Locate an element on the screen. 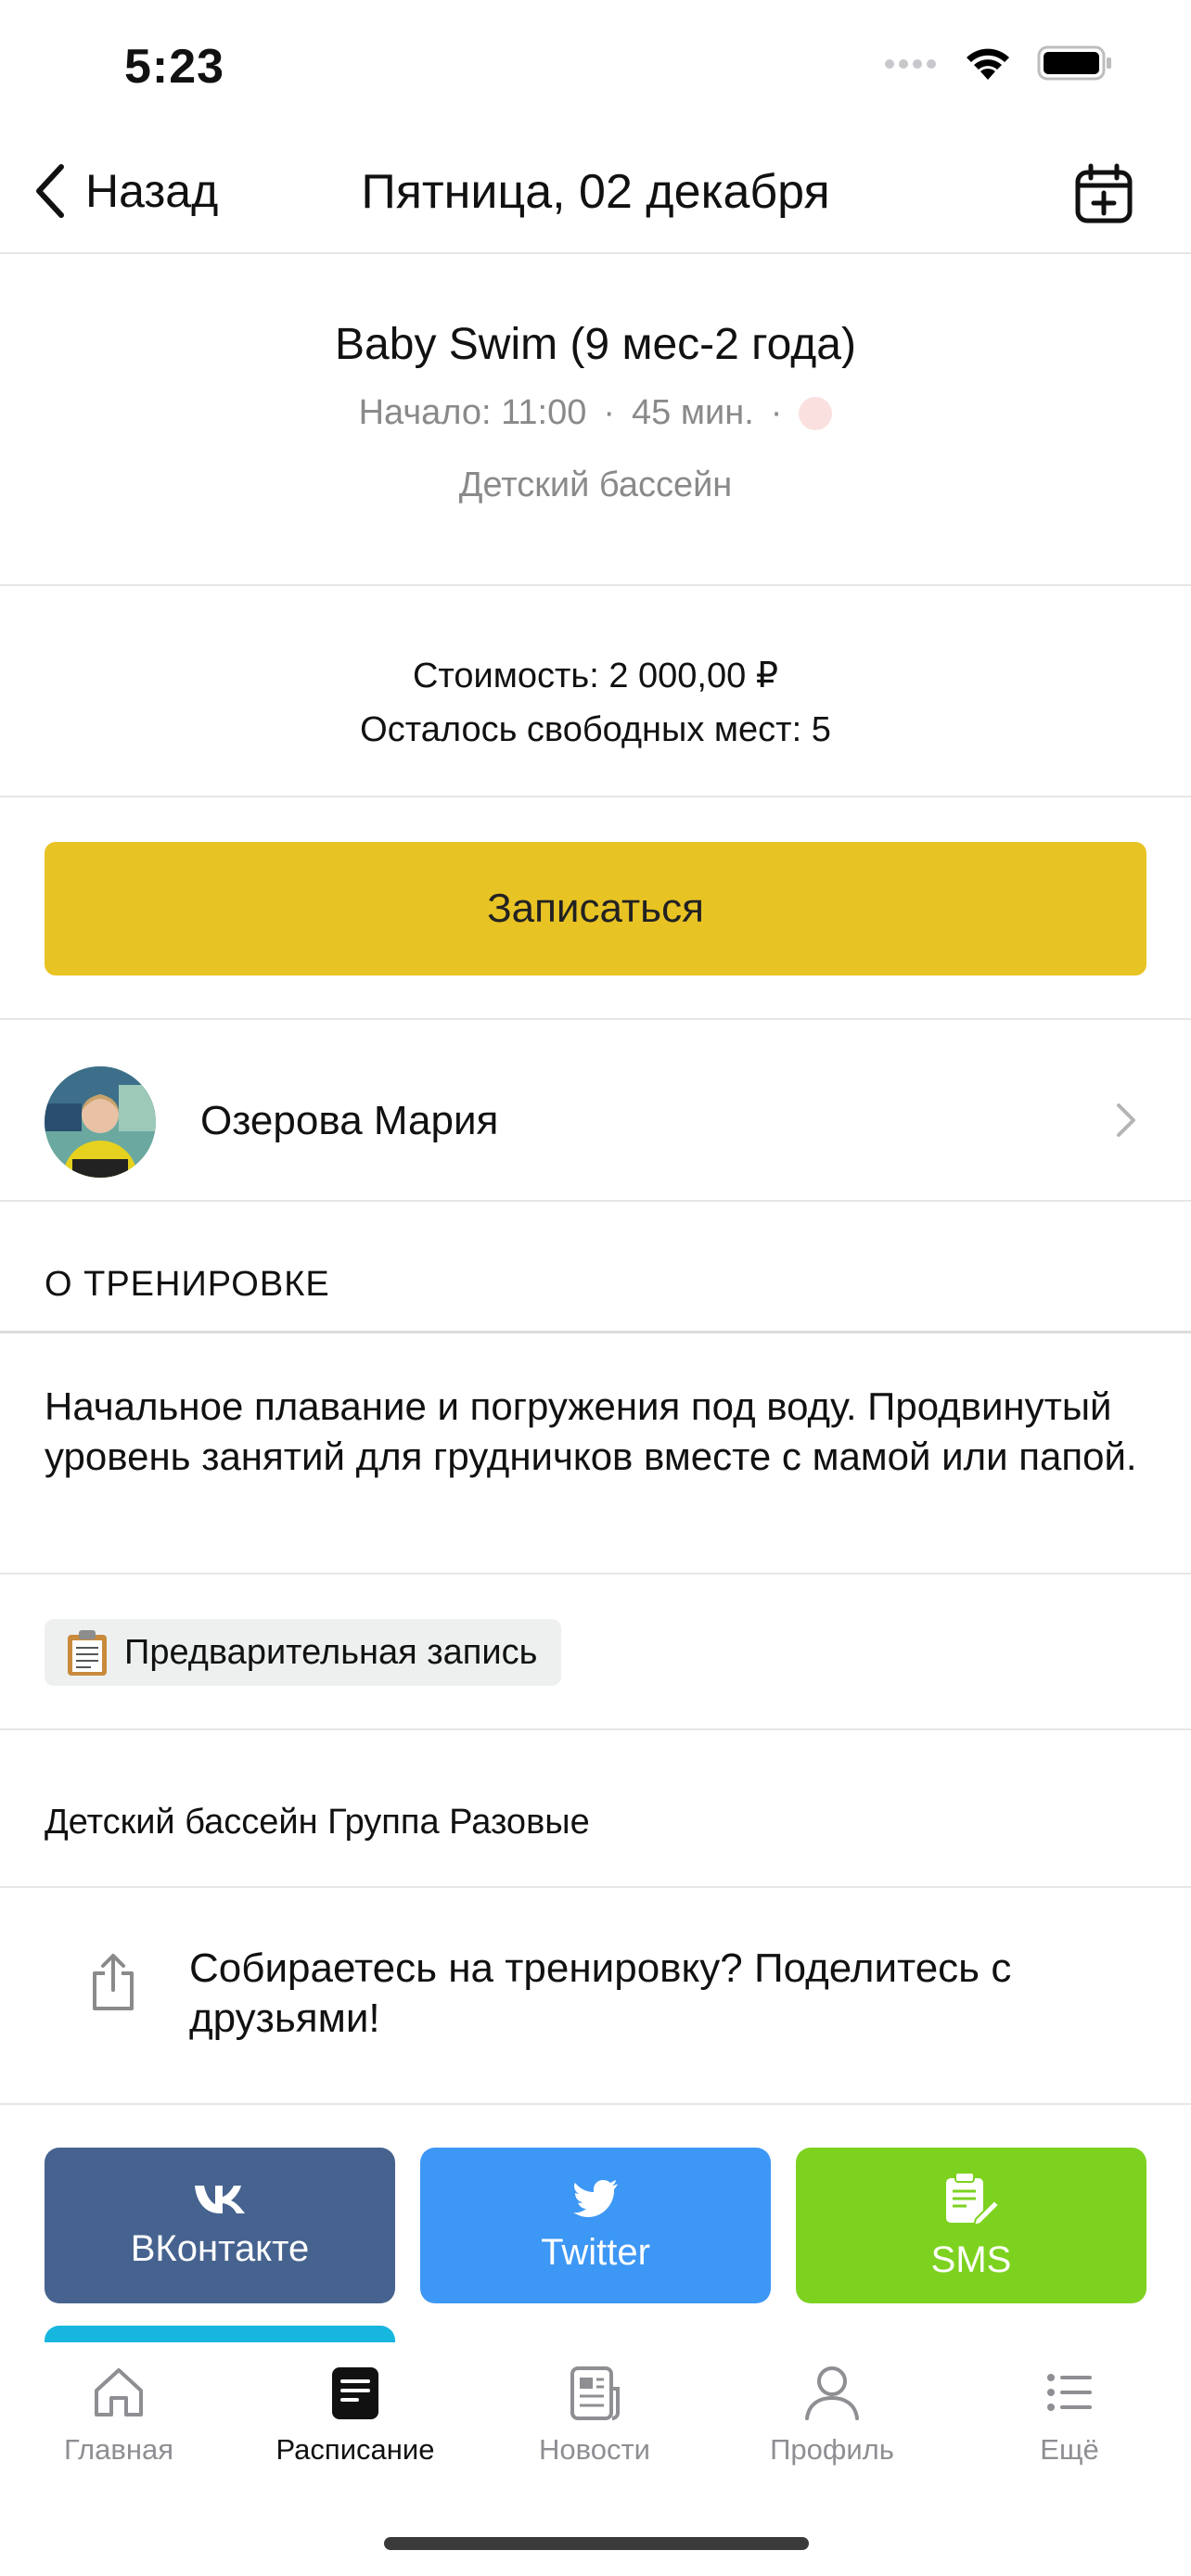  status-icons is located at coordinates (999, 64).